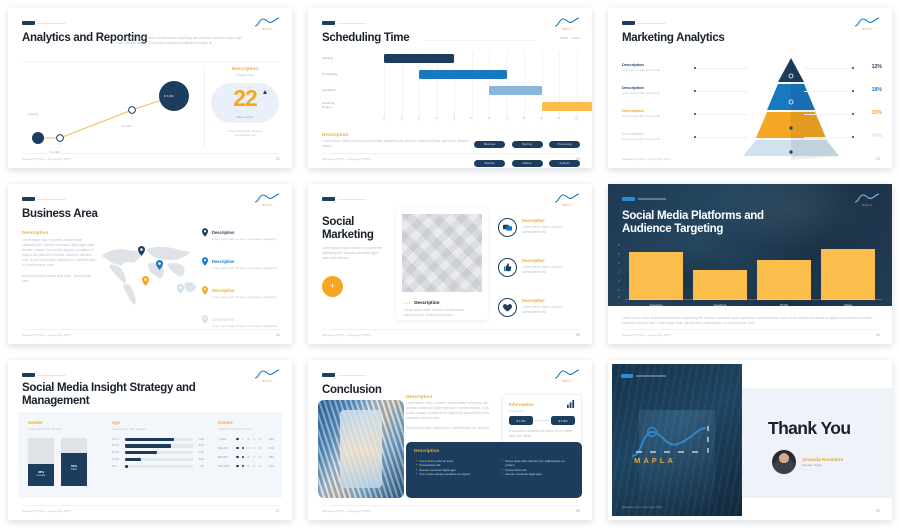 The width and height of the screenshot is (900, 528). I want to click on income-label-3: $50-100K, so click(224, 466).